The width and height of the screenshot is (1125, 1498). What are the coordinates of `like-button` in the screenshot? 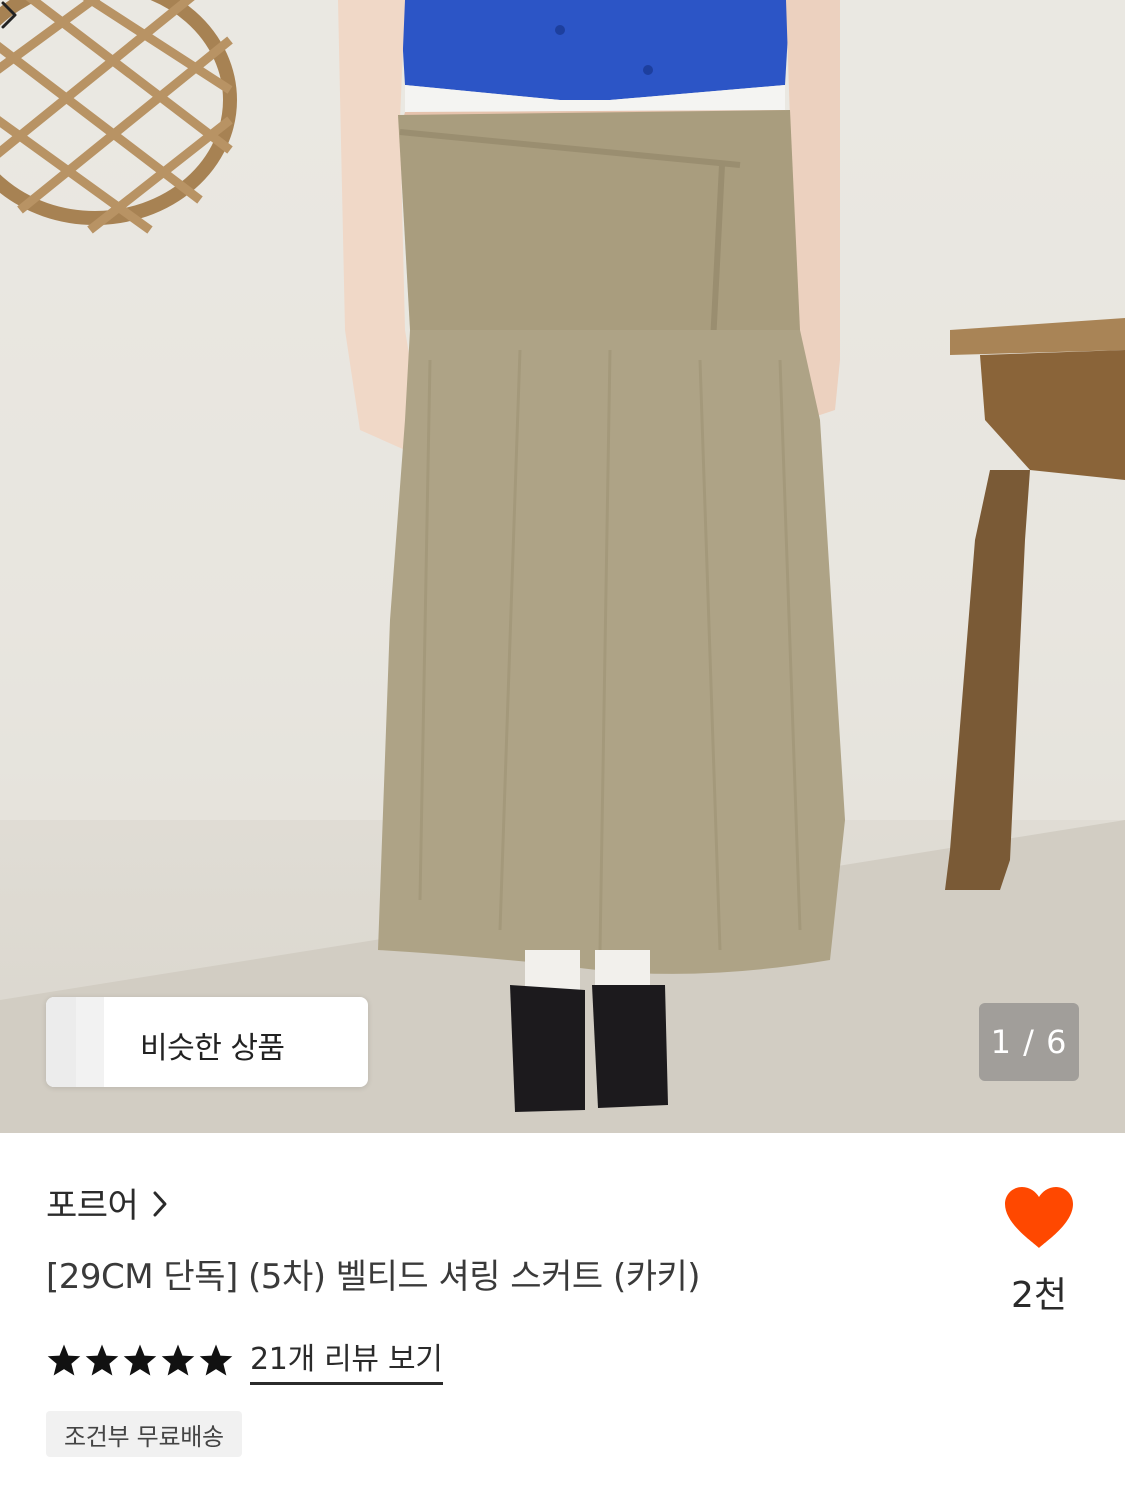 It's located at (1039, 1220).